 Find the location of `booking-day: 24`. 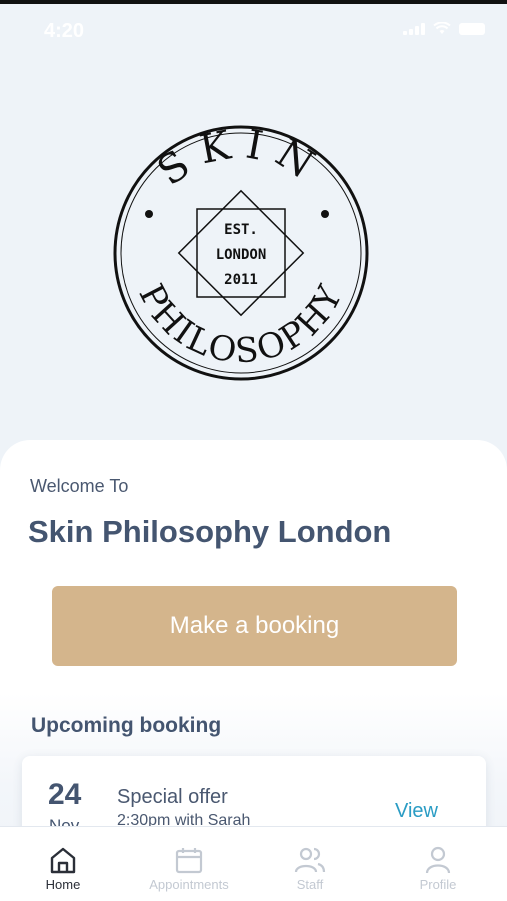

booking-day: 24 is located at coordinates (65, 794).